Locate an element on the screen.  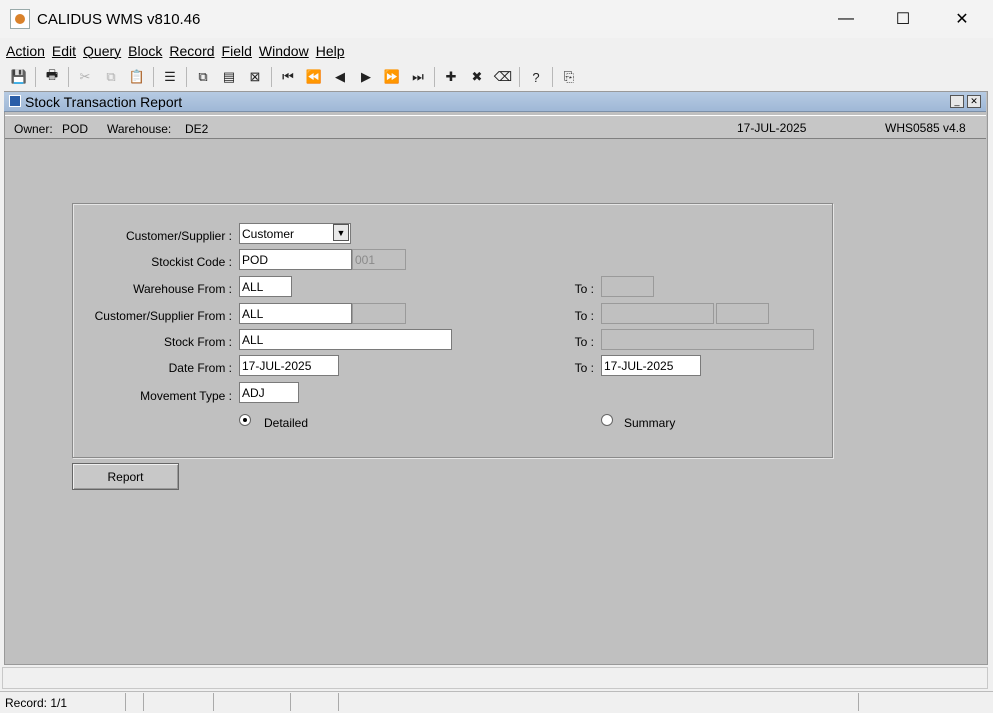
warehouse-label: Warehouse: is located at coordinates (139, 129).